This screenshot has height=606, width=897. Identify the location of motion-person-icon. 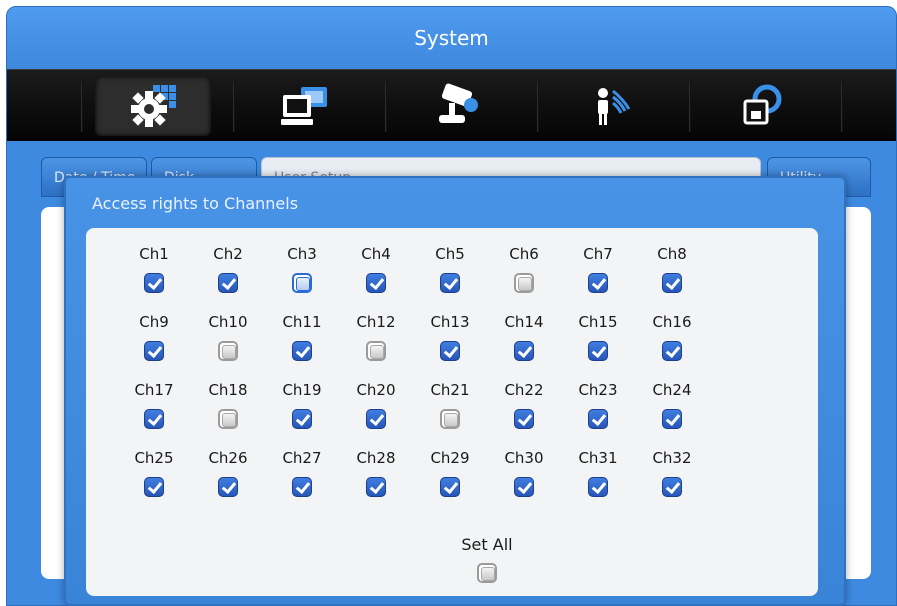
(614, 106).